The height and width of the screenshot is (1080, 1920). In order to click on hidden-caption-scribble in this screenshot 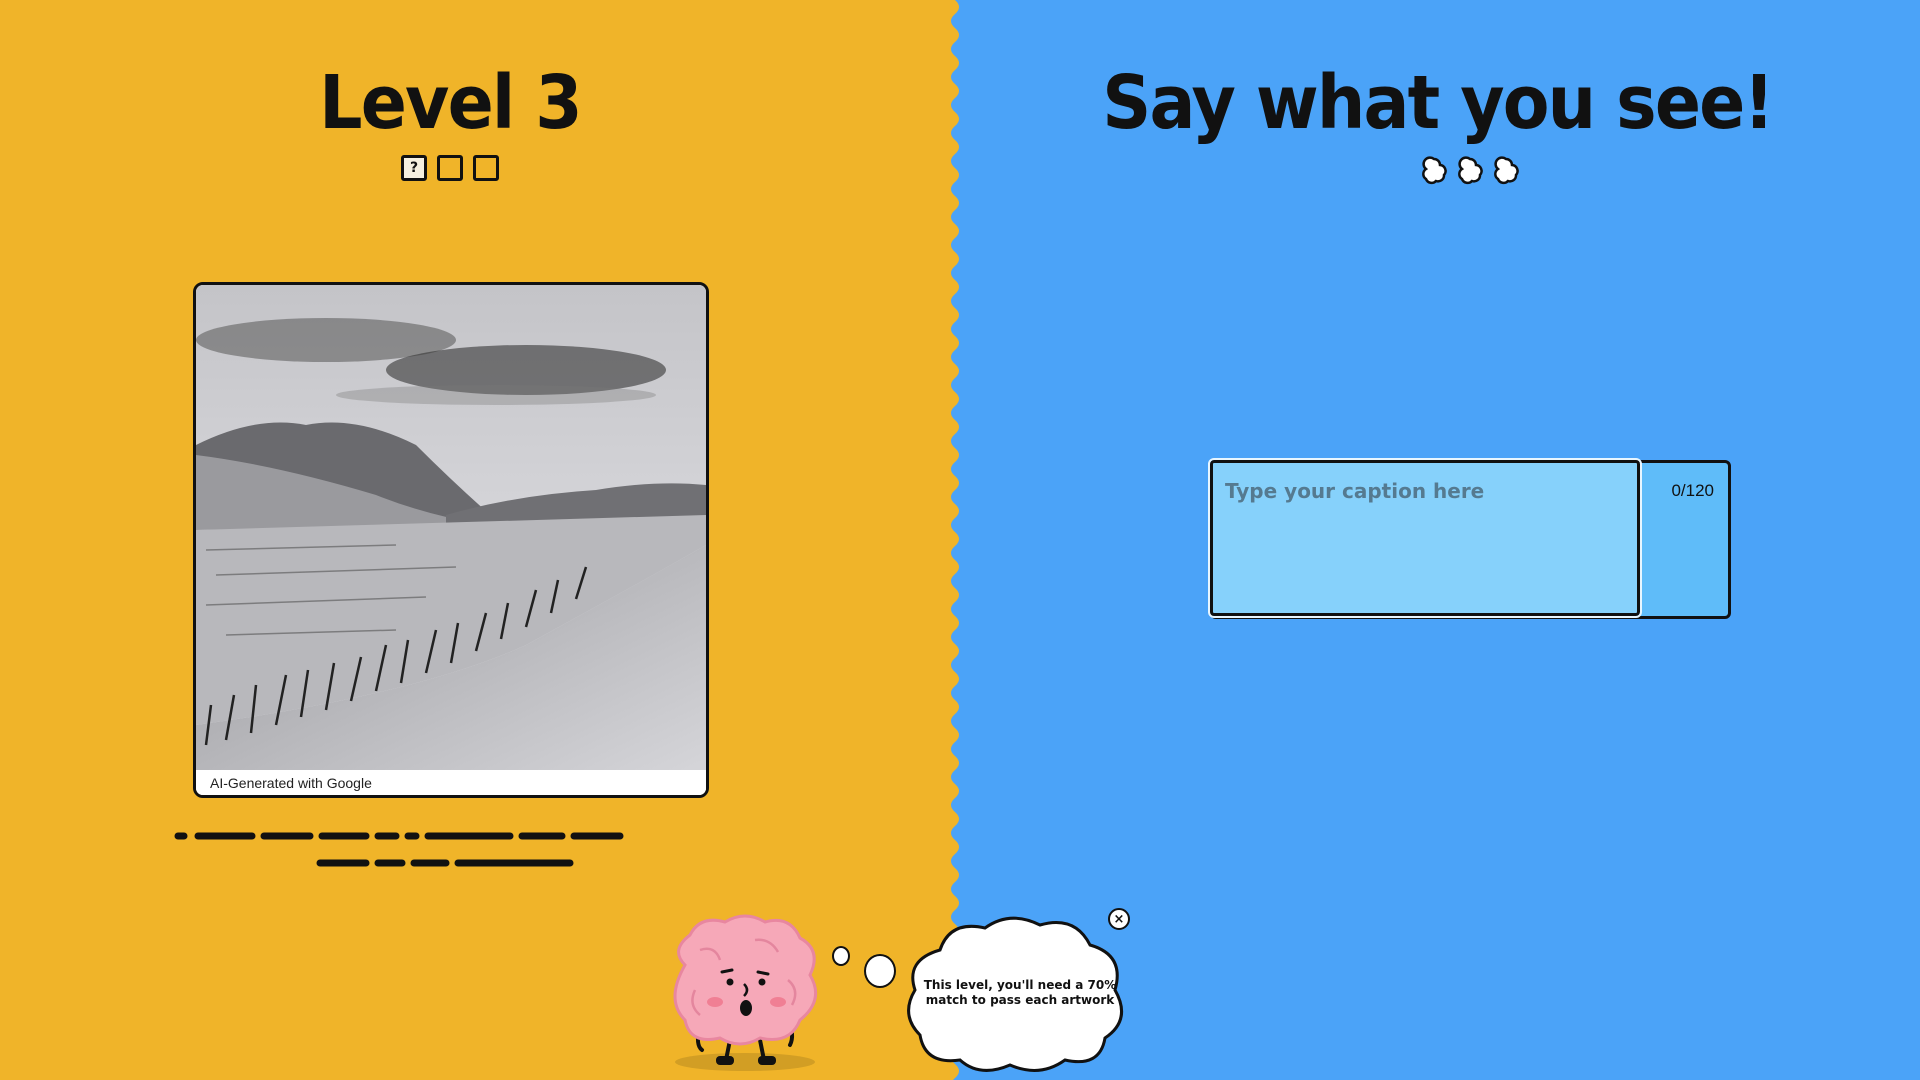, I will do `click(399, 849)`.